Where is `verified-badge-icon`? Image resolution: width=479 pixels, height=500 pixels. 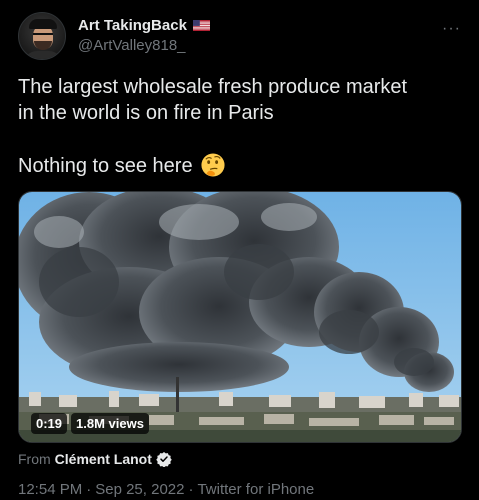 verified-badge-icon is located at coordinates (164, 459).